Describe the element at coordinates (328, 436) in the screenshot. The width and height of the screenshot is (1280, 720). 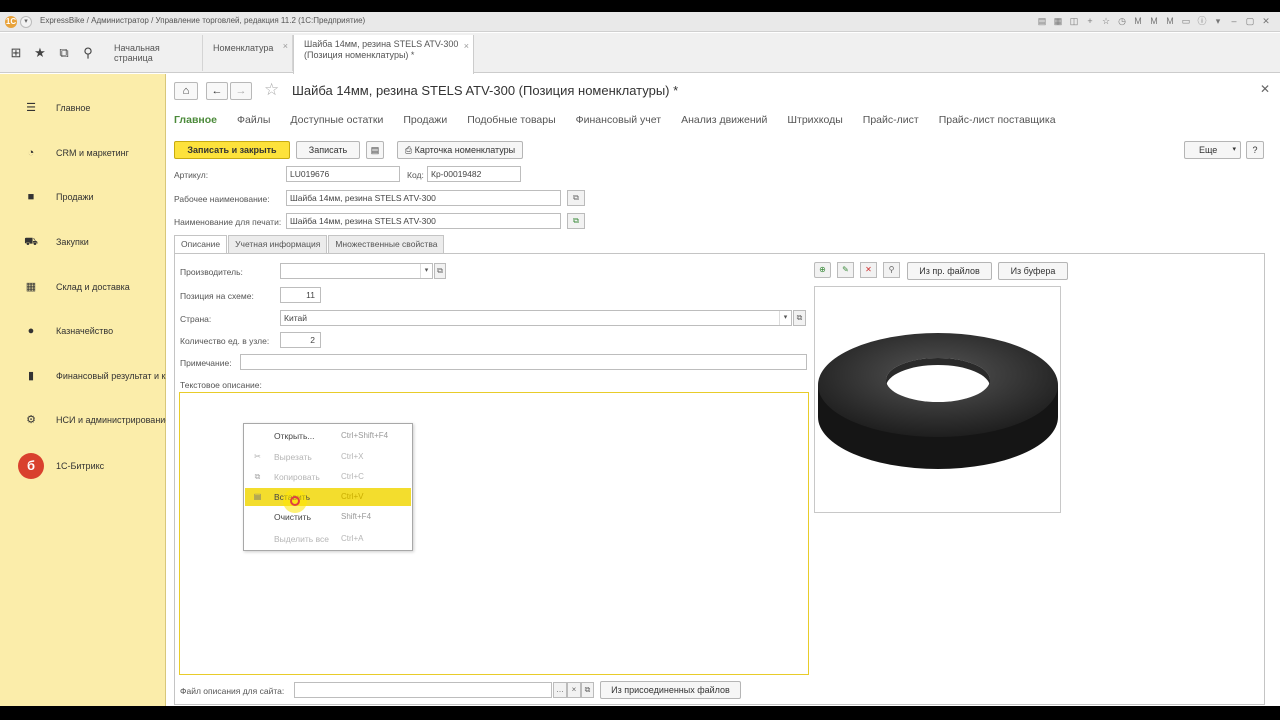
I see `menu-item-open: Открыть... Ctrl+Shift+F4` at that location.